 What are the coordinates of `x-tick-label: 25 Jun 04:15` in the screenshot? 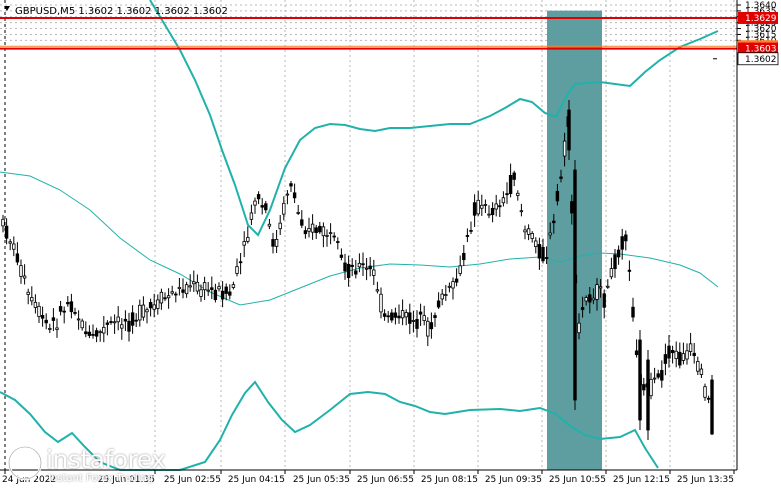 It's located at (256, 480).